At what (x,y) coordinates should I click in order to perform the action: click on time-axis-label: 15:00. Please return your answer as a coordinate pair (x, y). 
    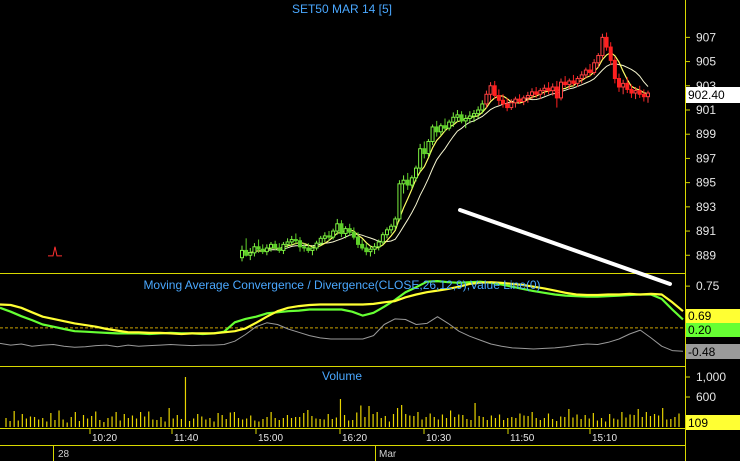
    Looking at the image, I should click on (270, 438).